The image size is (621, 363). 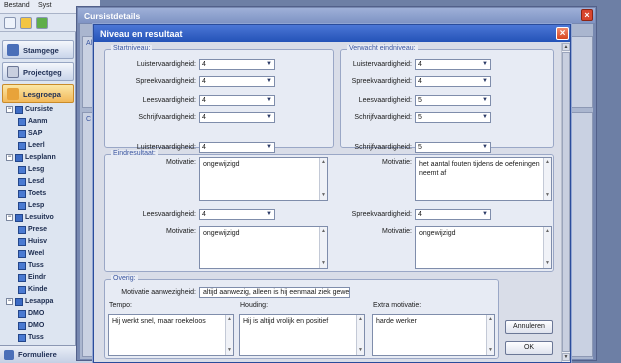 I want to click on textarea-extra-motivatie: harde werker, so click(x=433, y=335).